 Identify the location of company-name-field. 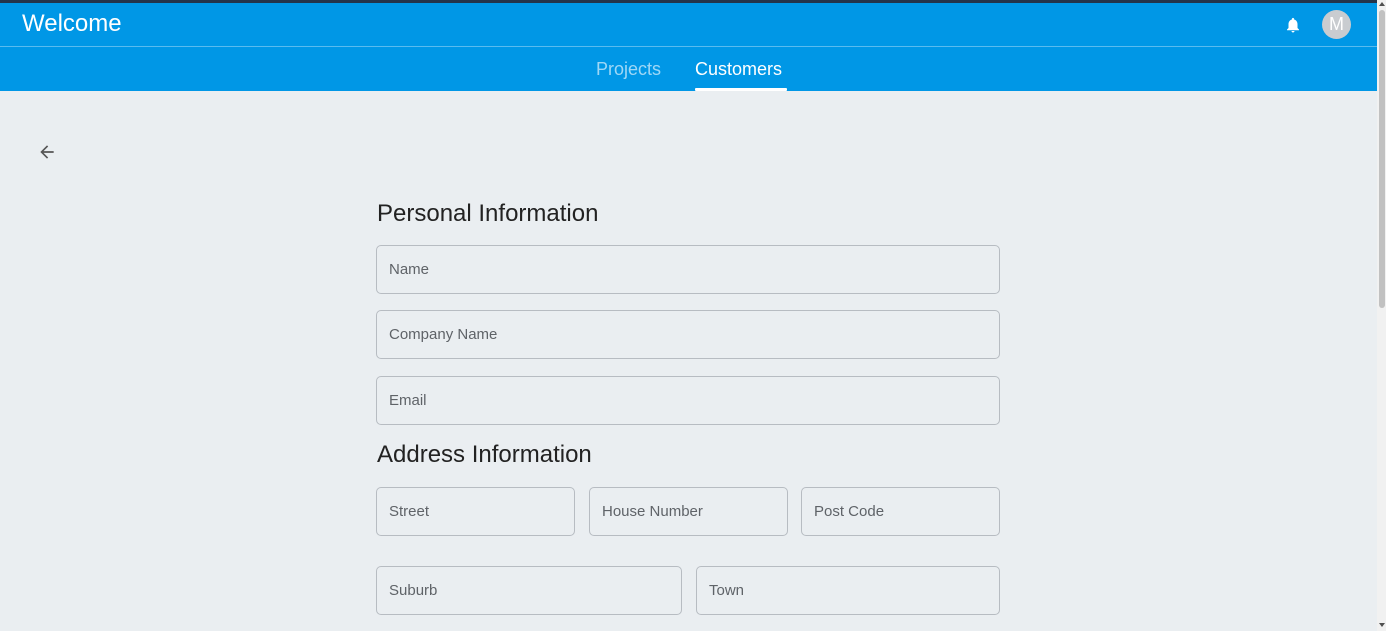
(688, 334).